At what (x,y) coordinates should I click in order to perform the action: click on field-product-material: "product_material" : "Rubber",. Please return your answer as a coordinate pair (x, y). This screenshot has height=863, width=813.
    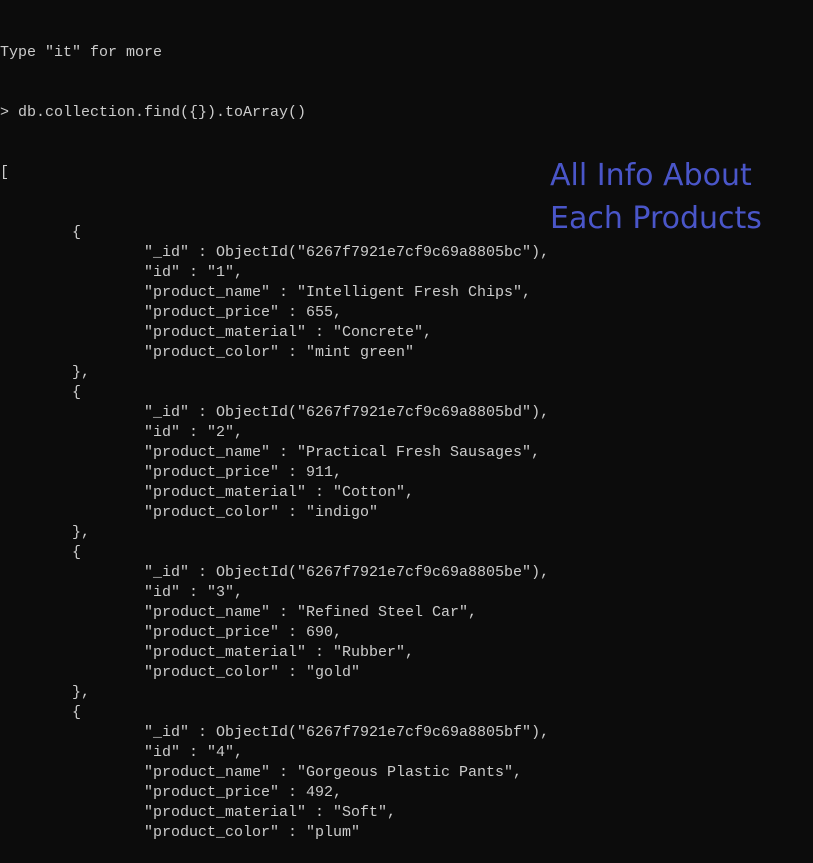
    Looking at the image, I should click on (279, 652).